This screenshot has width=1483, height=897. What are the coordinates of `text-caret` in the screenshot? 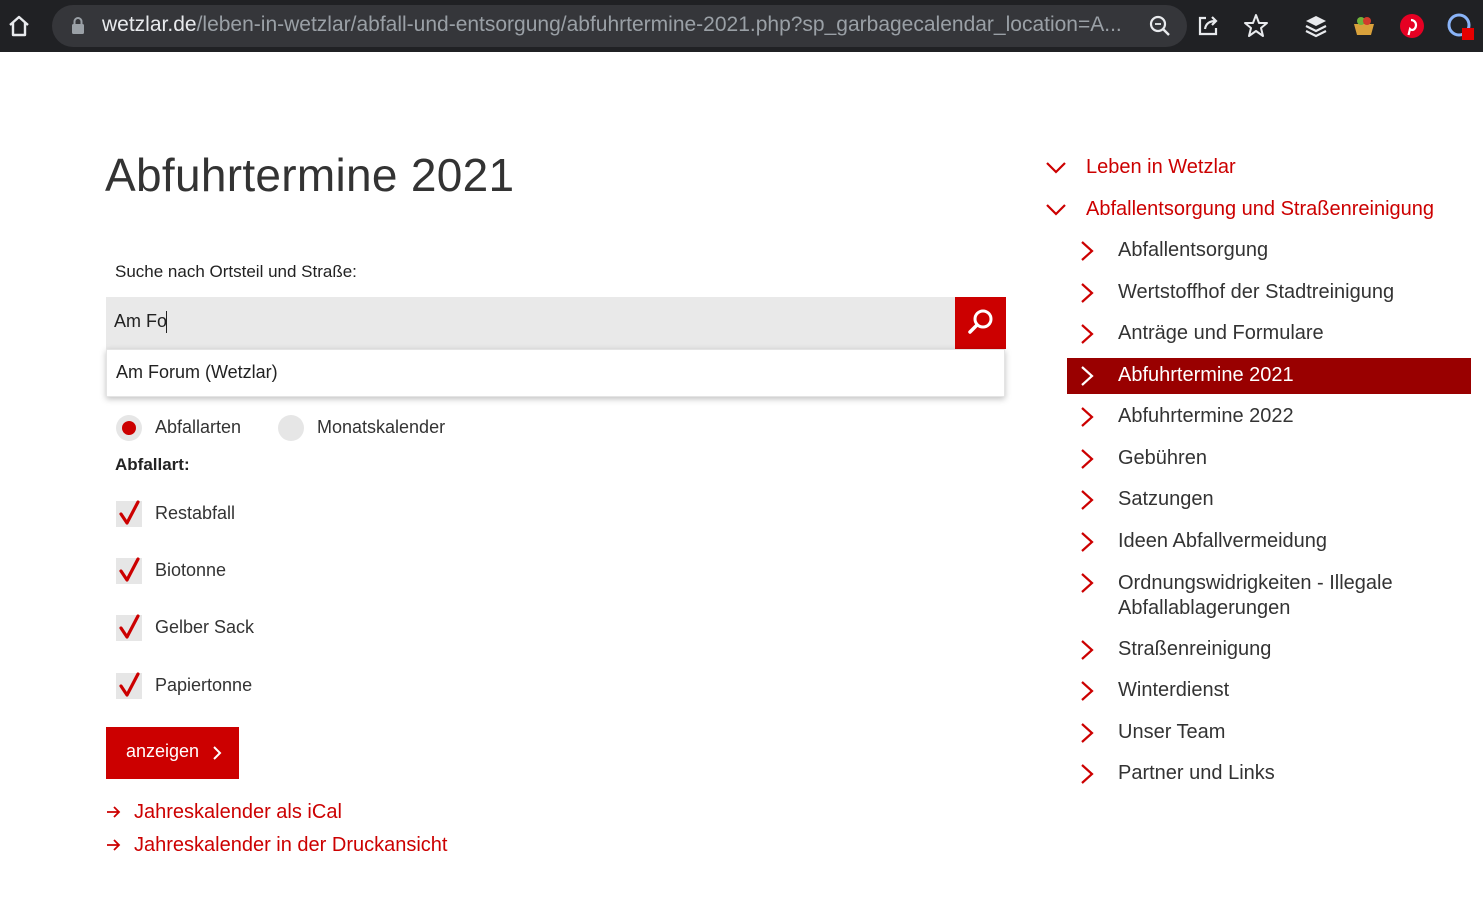 It's located at (166, 322).